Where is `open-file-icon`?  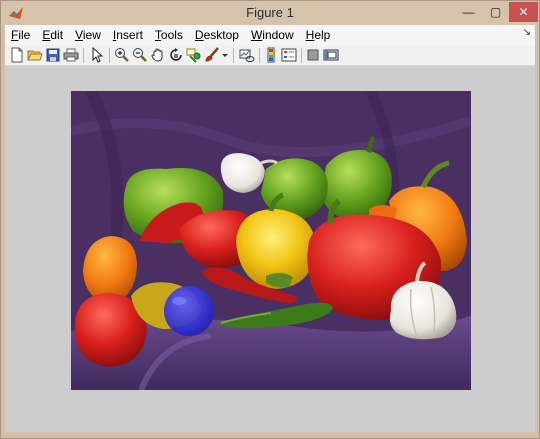 open-file-icon is located at coordinates (35, 55).